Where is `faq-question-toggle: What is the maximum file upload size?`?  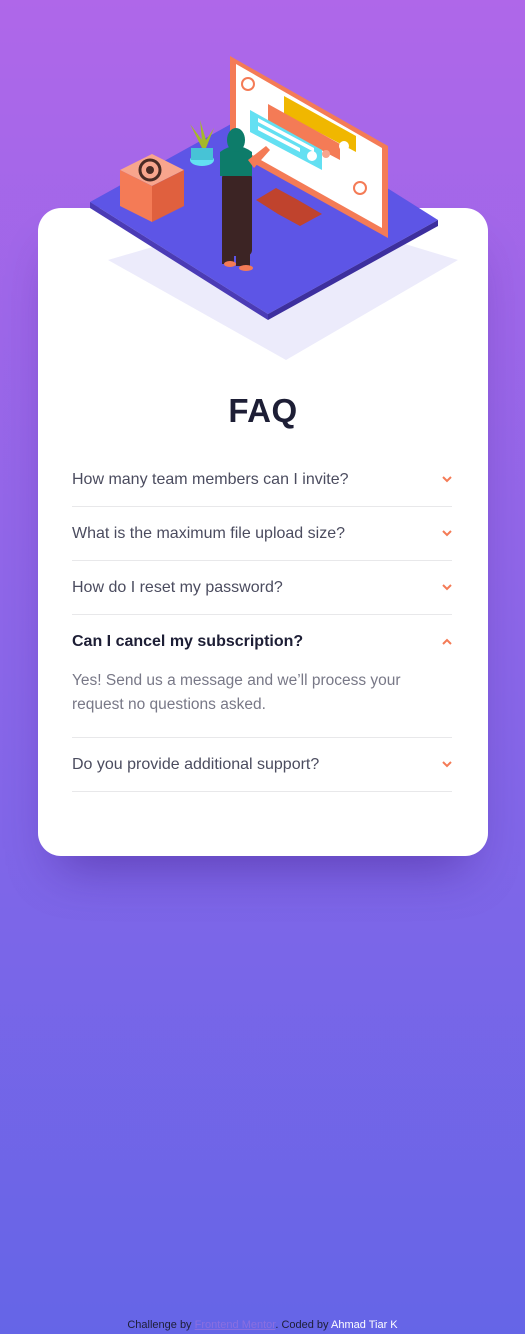 faq-question-toggle: What is the maximum file upload size? is located at coordinates (262, 533).